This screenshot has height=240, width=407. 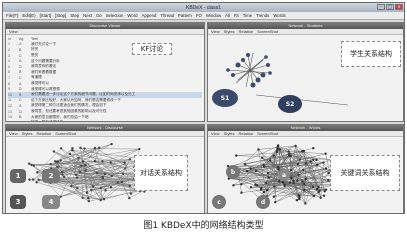 I want to click on node-1: 1, so click(x=18, y=176).